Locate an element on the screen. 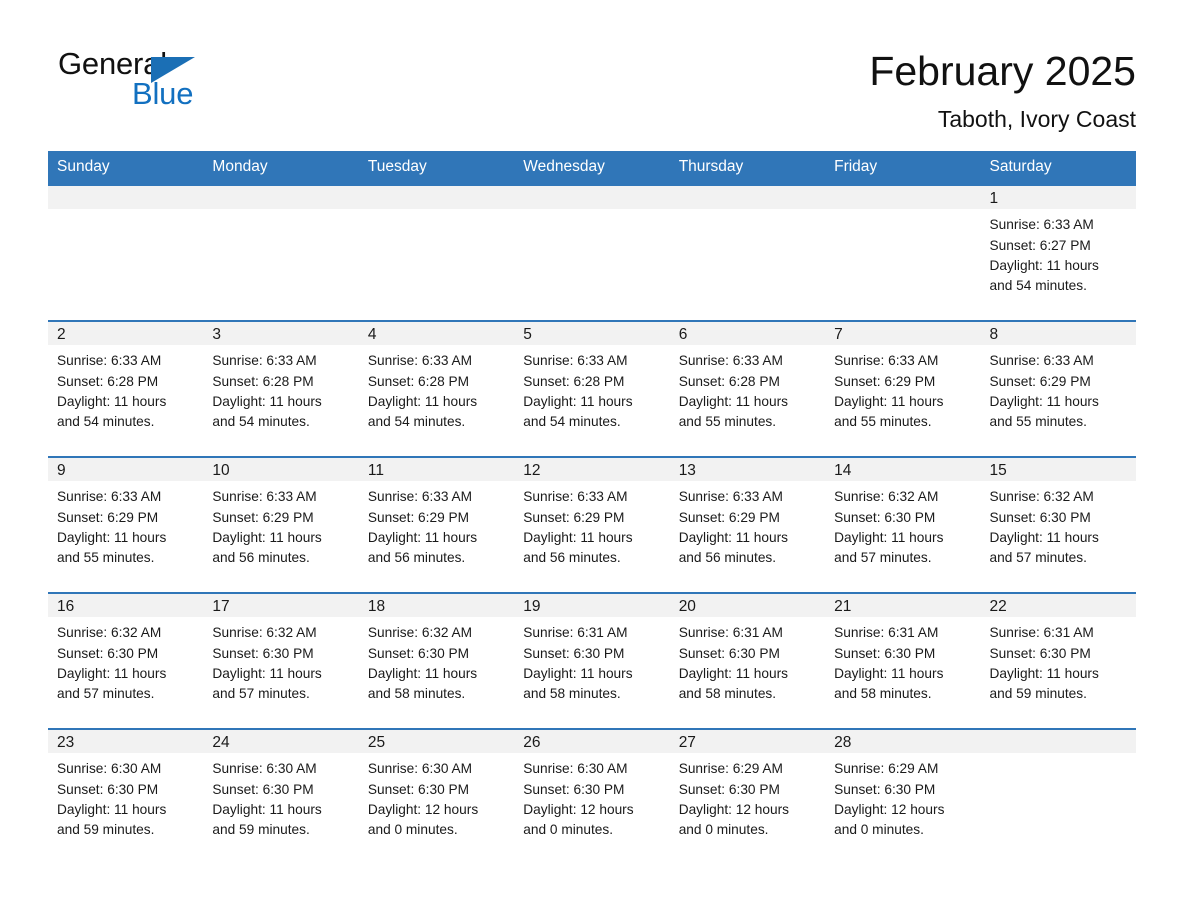  weekday-header-thursday: Thursday is located at coordinates (747, 168).